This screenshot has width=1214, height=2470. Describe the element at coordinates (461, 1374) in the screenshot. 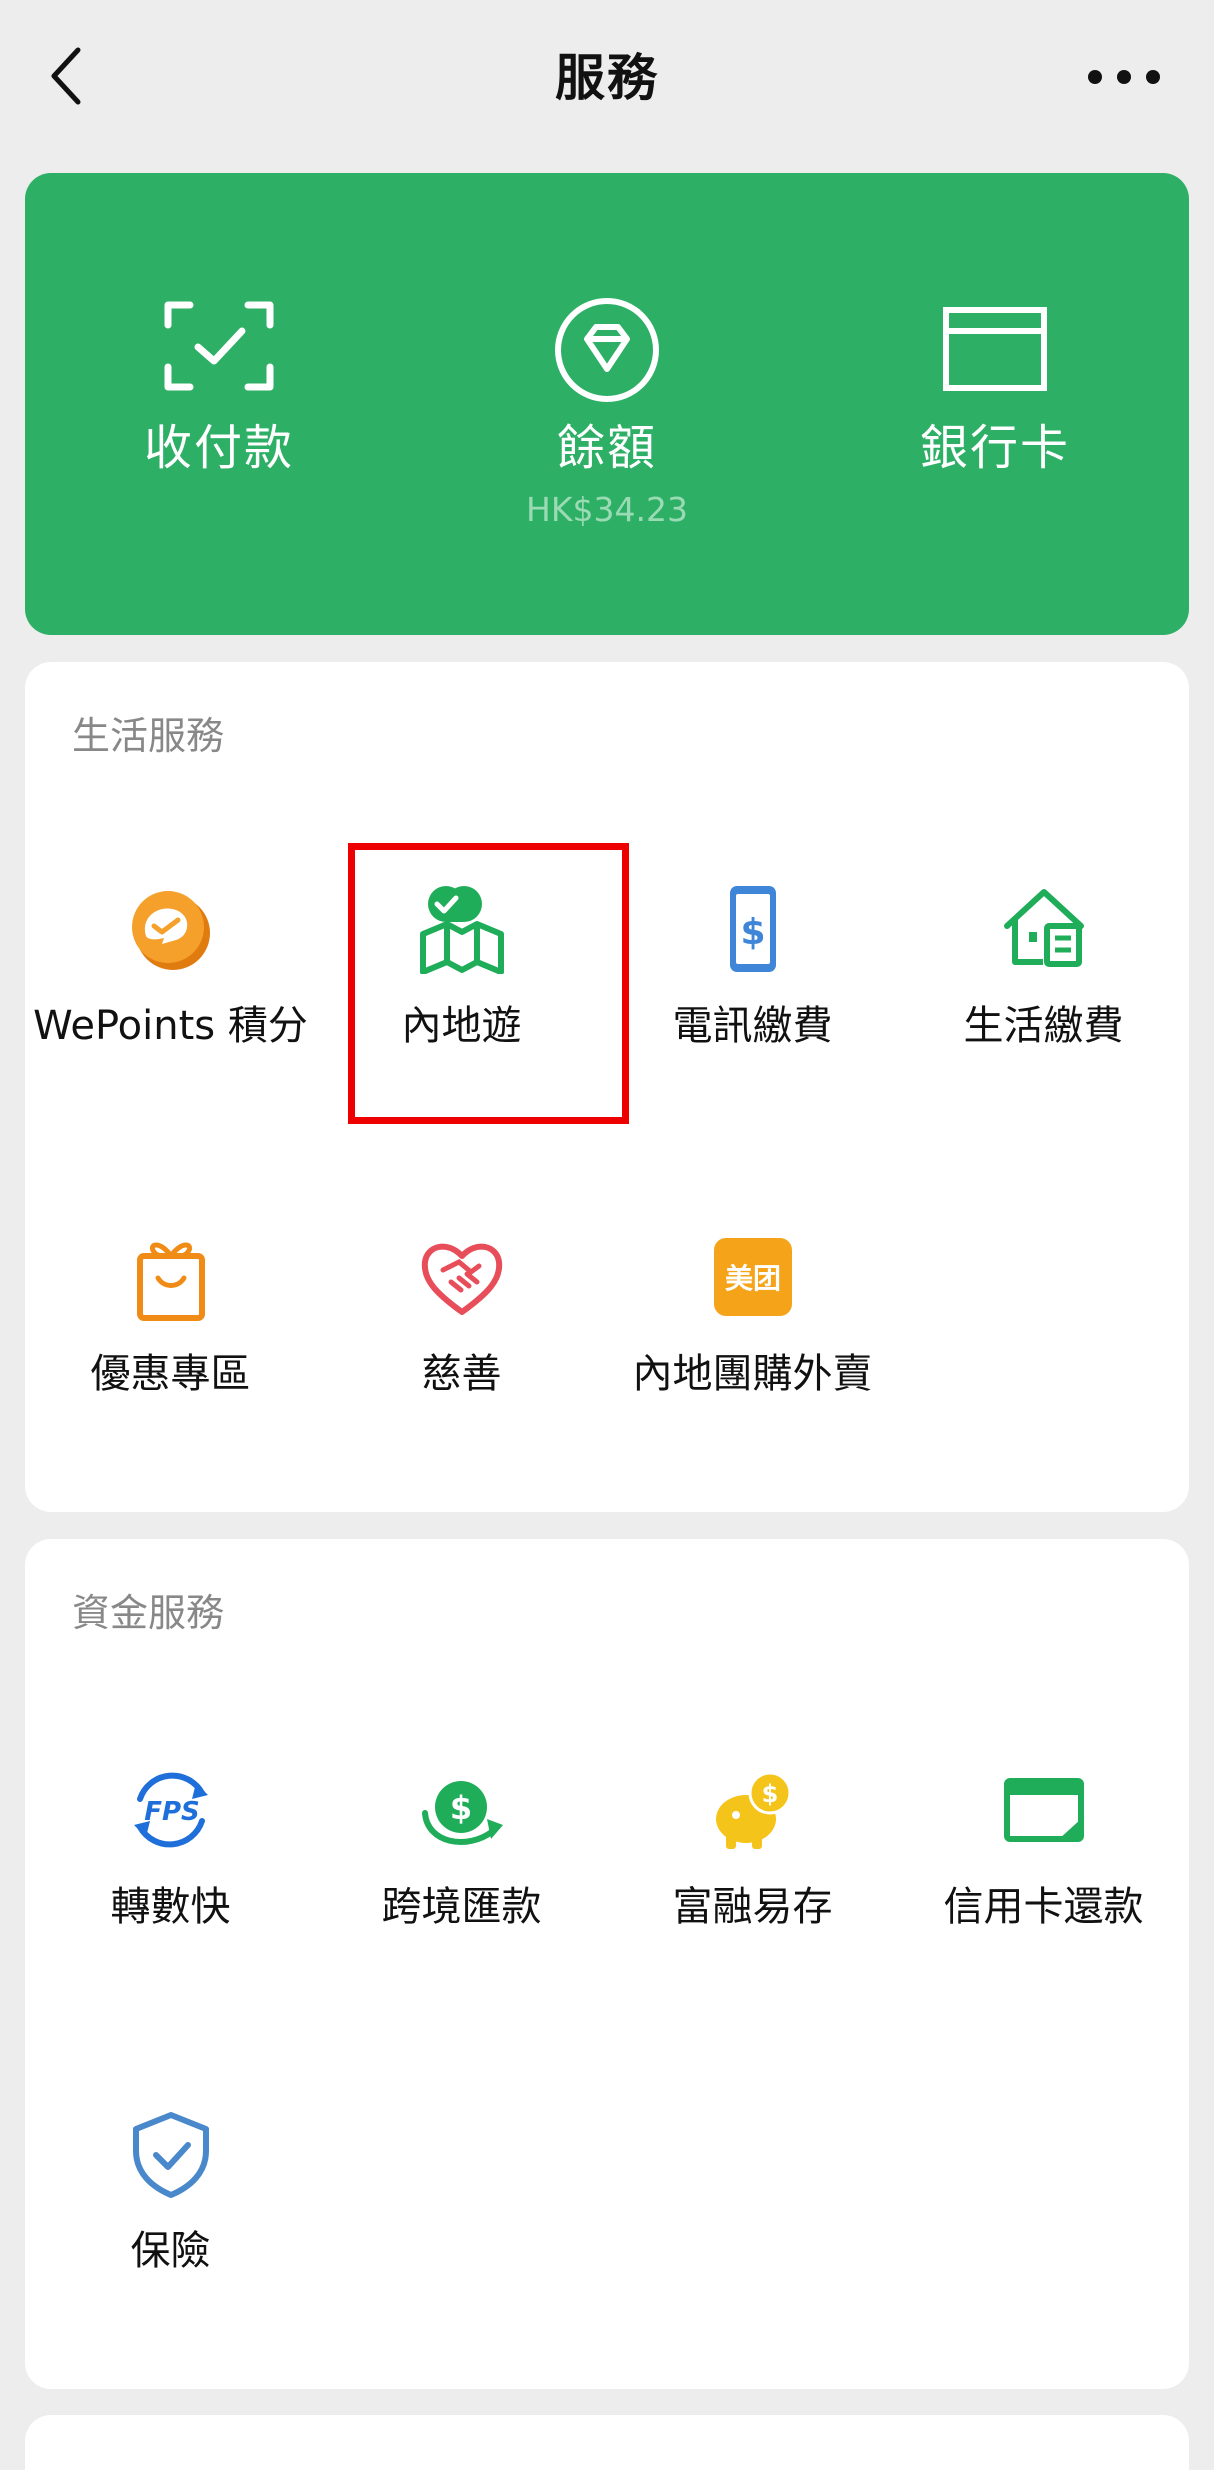

I see `service-label: 慈善` at that location.